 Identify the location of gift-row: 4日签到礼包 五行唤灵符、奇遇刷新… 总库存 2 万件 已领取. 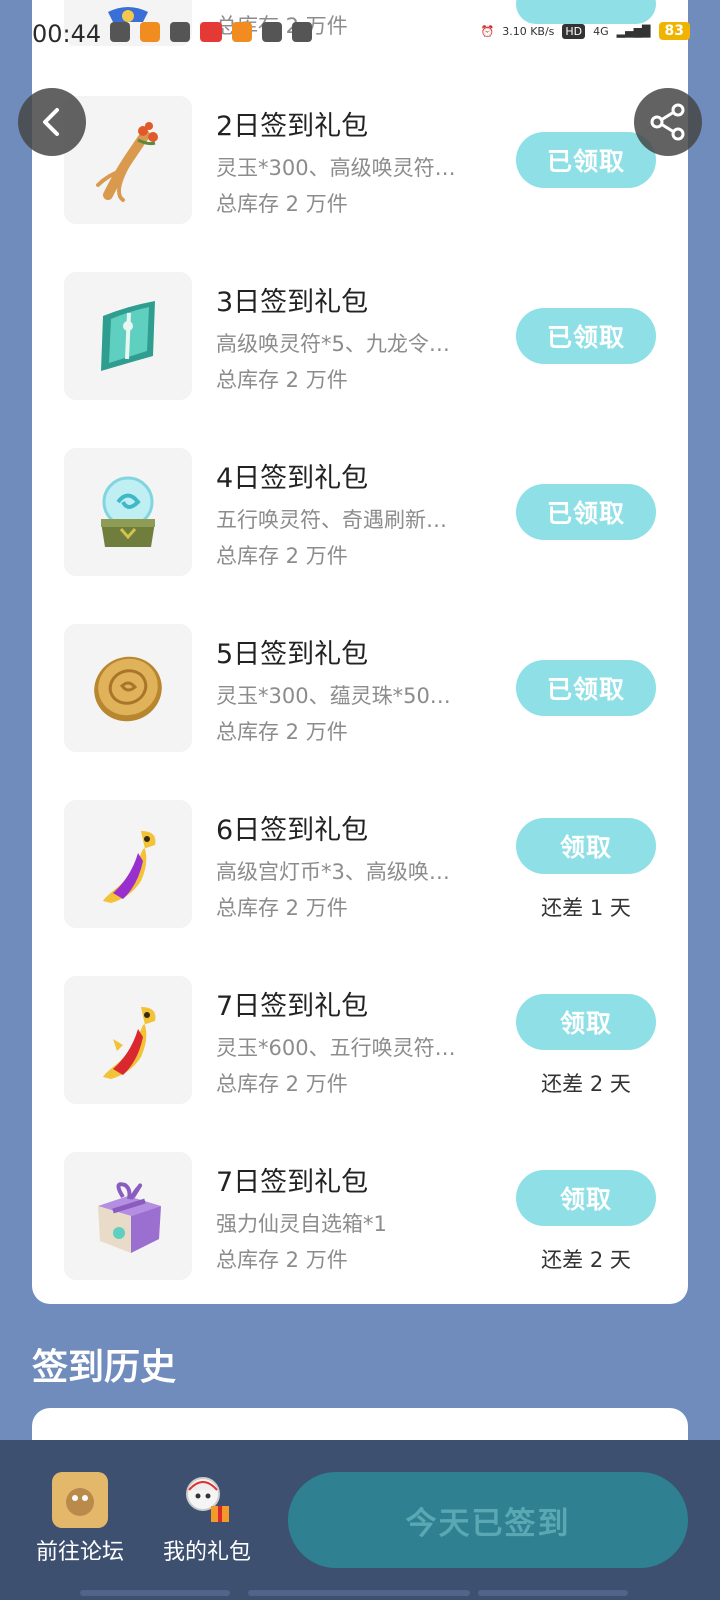
(360, 512).